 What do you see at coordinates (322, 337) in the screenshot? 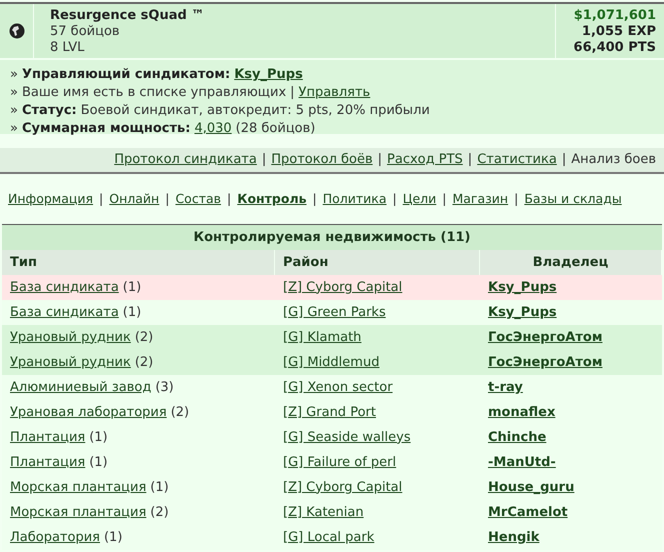
I see `district-link: [G] Klamath` at bounding box center [322, 337].